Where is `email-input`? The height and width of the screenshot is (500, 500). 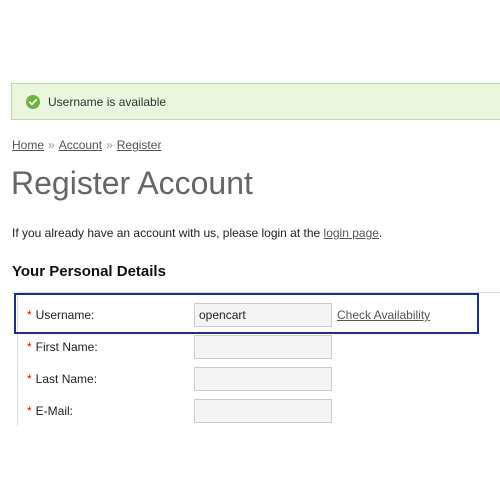 email-input is located at coordinates (263, 411).